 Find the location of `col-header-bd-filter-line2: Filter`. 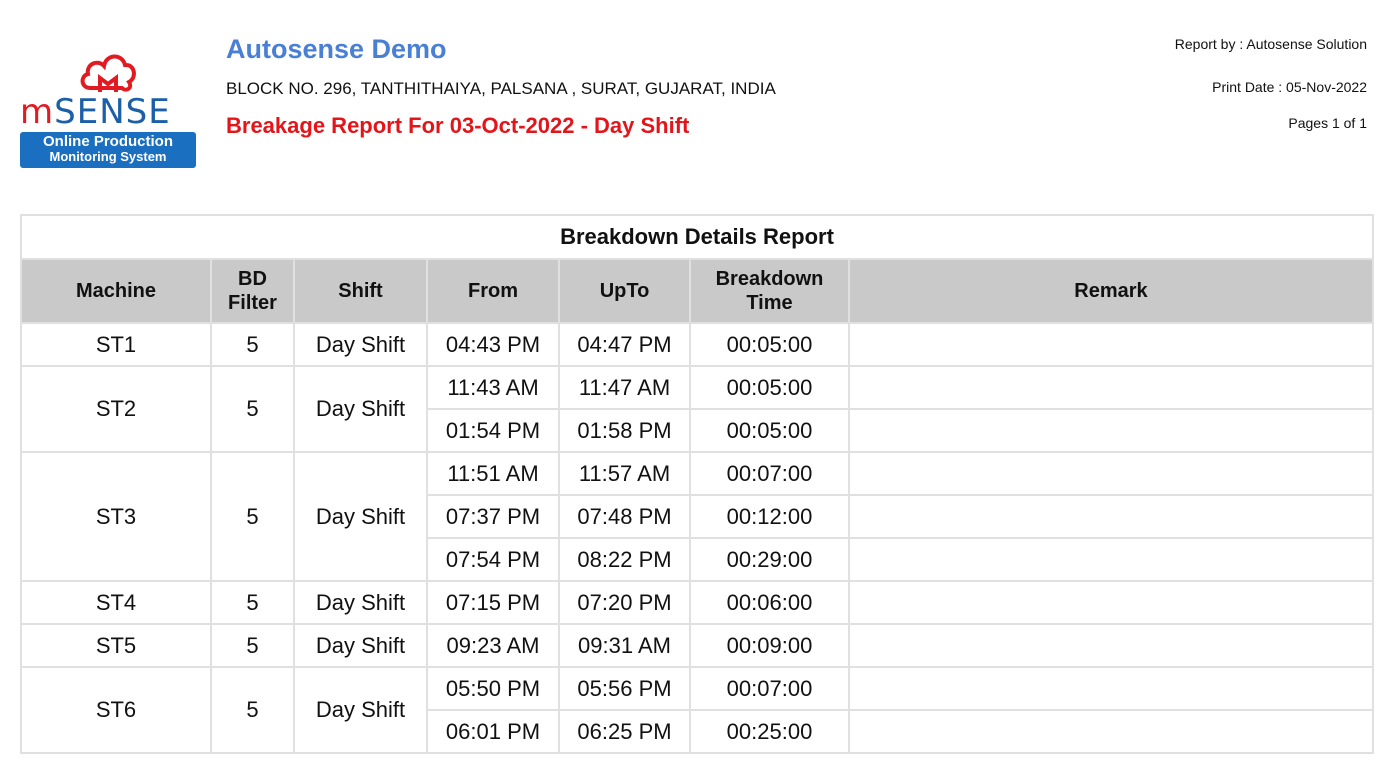

col-header-bd-filter-line2: Filter is located at coordinates (252, 303).